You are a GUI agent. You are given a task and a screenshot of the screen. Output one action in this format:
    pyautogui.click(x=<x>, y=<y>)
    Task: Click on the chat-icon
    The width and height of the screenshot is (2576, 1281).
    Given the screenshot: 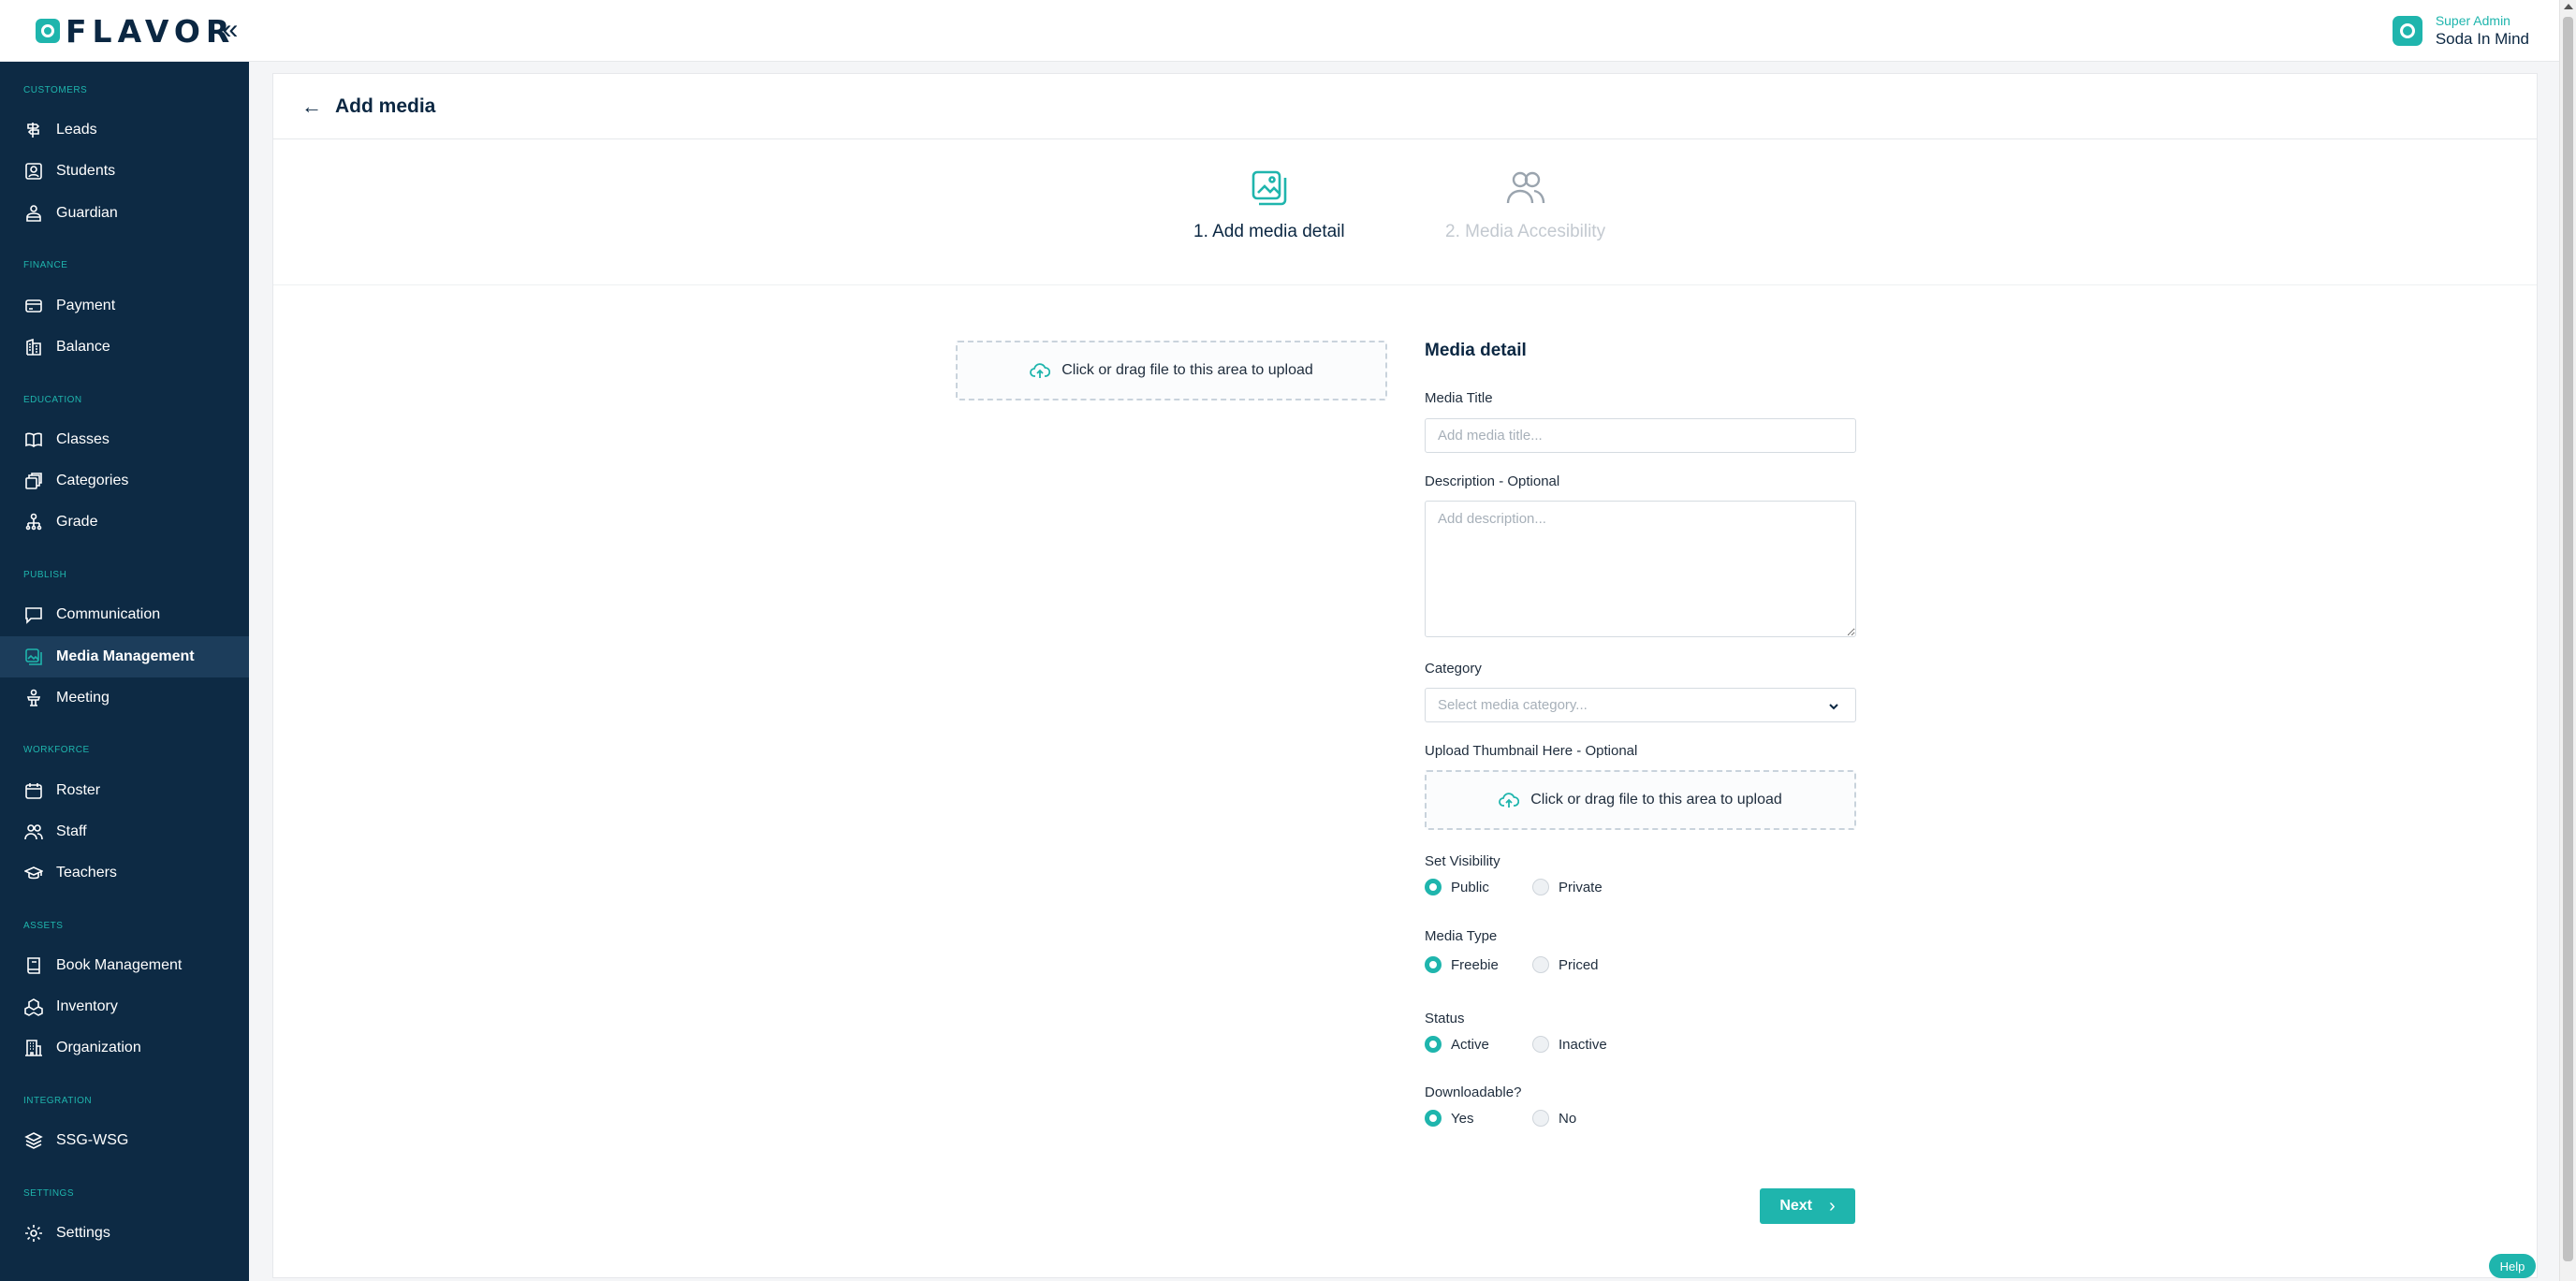 What is the action you would take?
    pyautogui.click(x=33, y=614)
    